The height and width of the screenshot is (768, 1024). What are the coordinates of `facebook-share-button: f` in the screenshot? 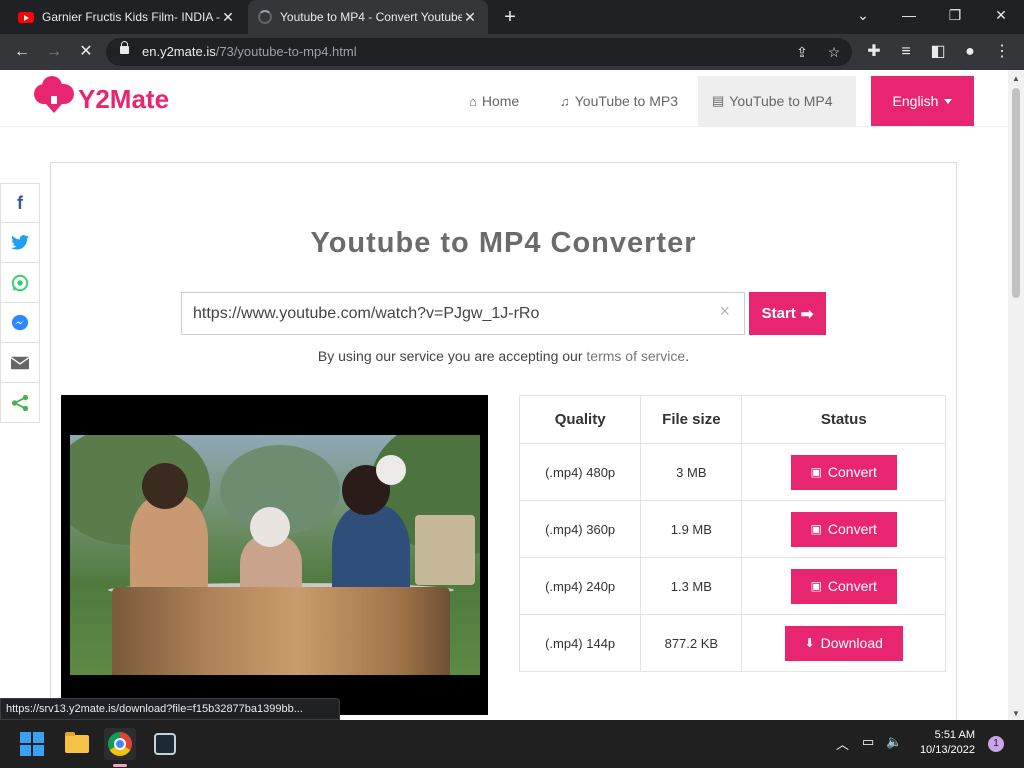 It's located at (20, 203).